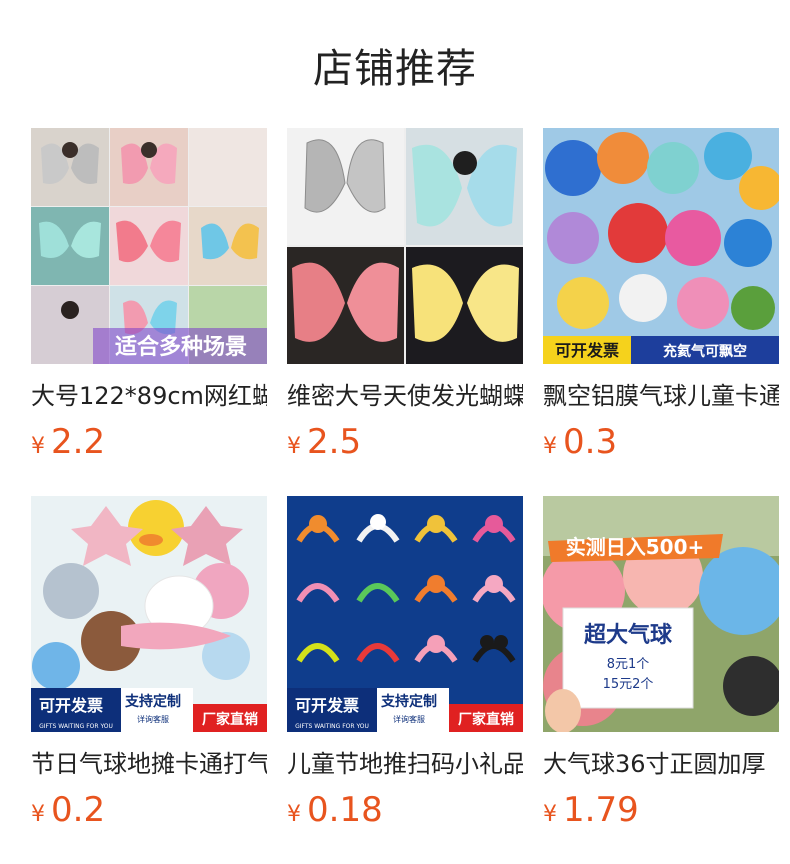  Describe the element at coordinates (601, 810) in the screenshot. I see `price-value: 1.79` at that location.